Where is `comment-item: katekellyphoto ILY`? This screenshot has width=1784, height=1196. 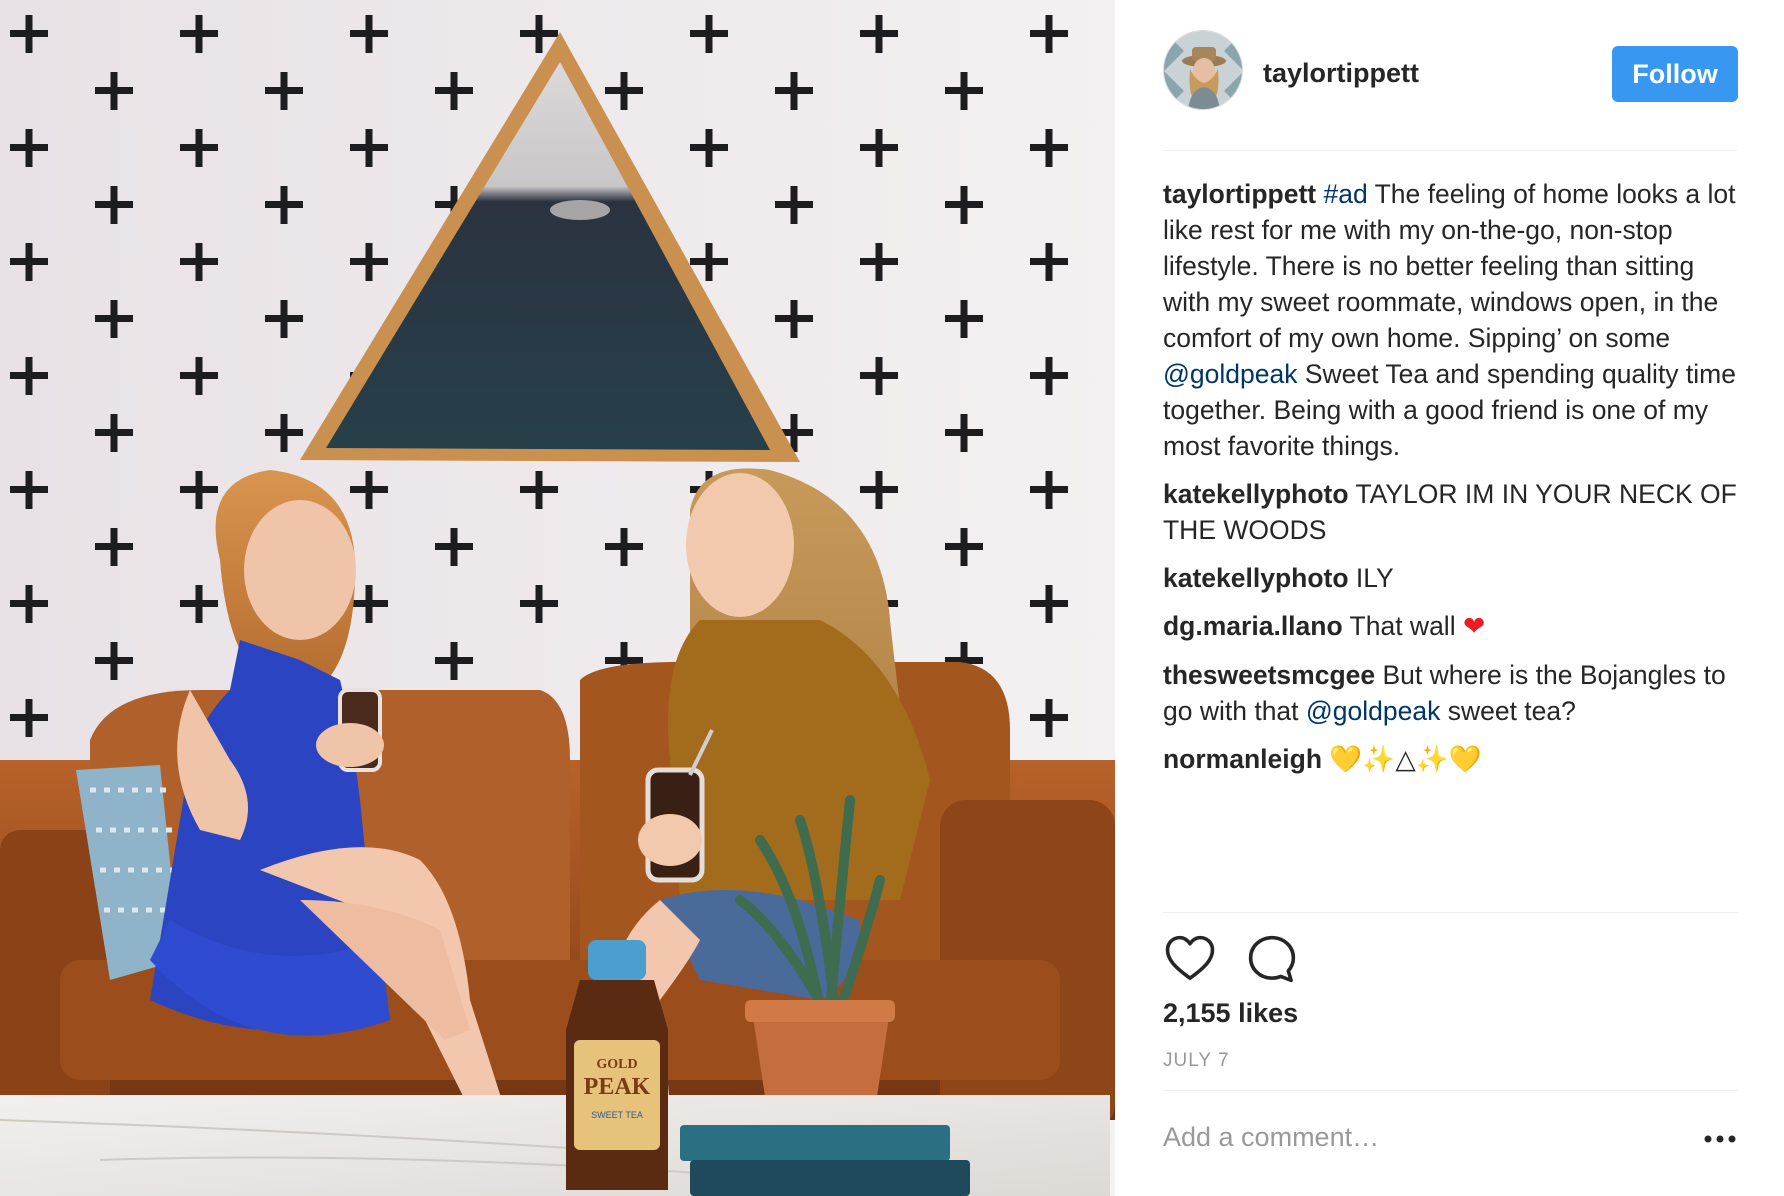 comment-item: katekellyphoto ILY is located at coordinates (1453, 578).